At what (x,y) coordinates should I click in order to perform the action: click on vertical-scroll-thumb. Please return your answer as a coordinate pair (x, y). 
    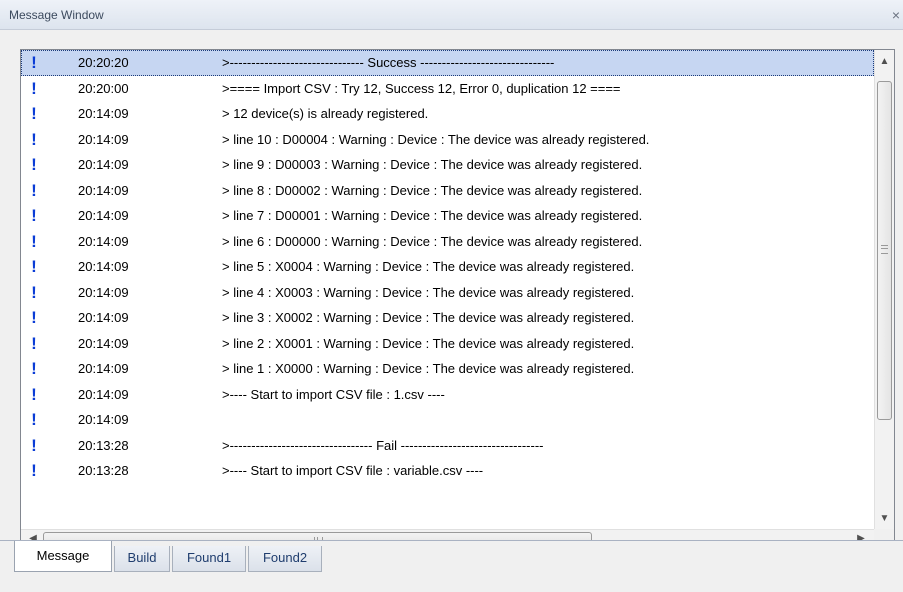
    Looking at the image, I should click on (884, 250).